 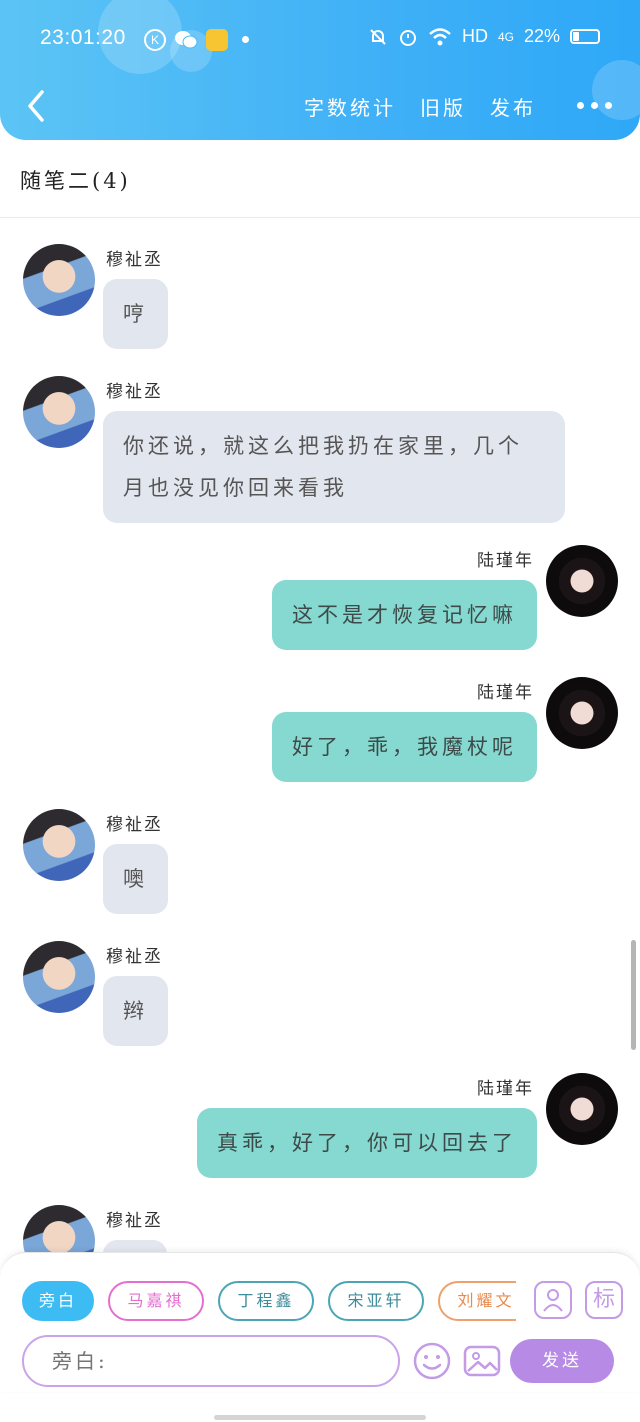 I want to click on page-title: 随笔二(4), so click(x=75, y=181).